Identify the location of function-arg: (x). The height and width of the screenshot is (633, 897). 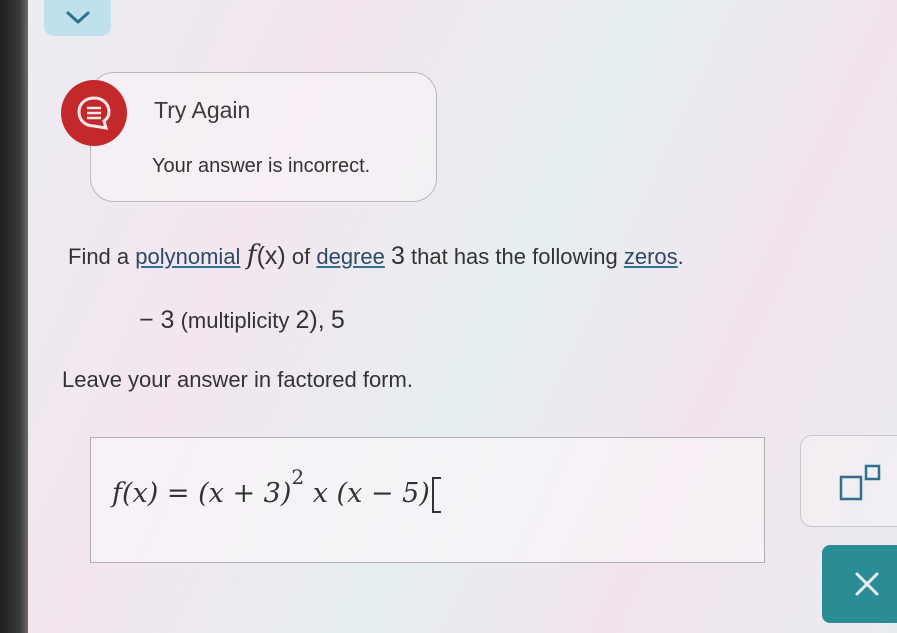
(271, 256).